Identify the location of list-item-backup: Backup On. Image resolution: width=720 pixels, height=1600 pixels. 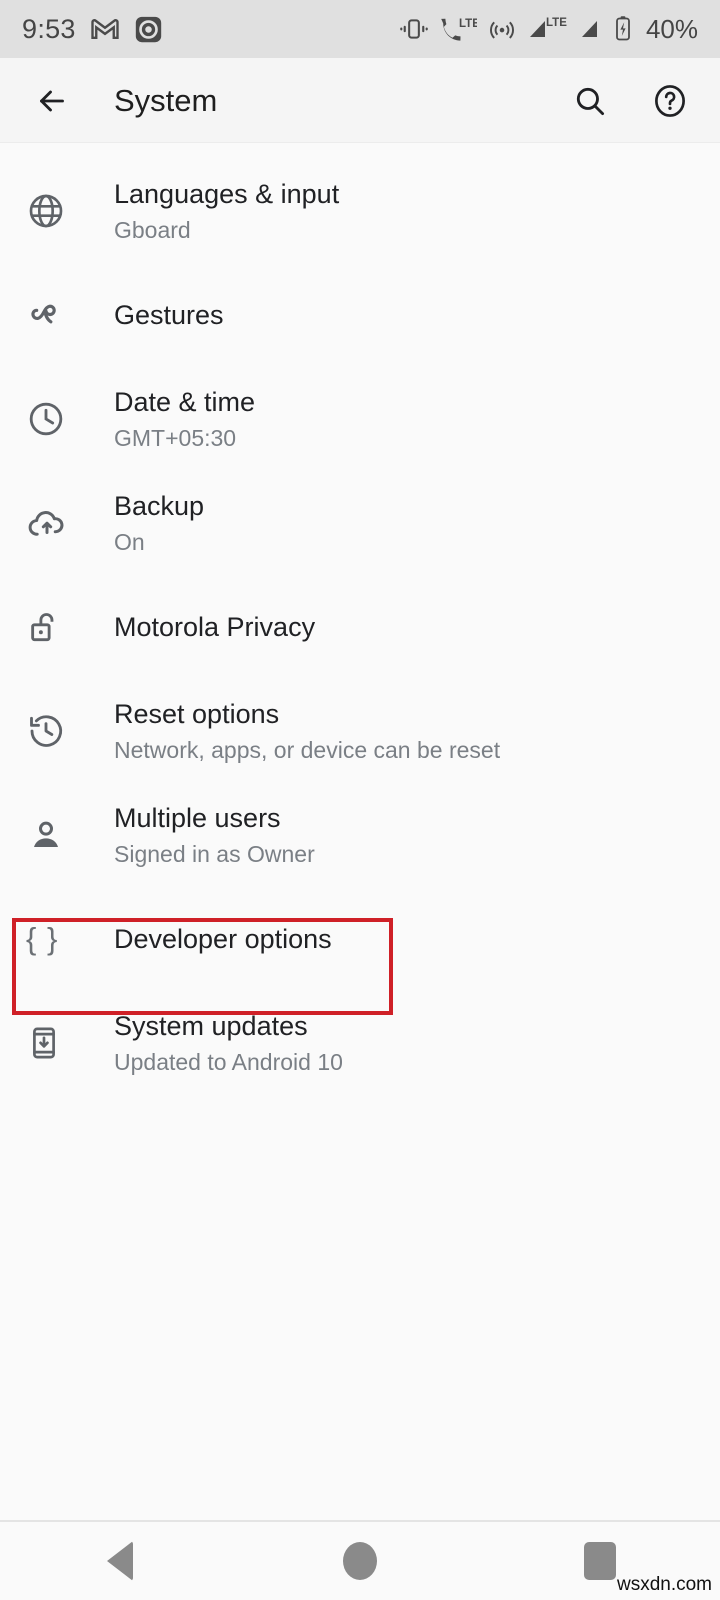
(360, 523).